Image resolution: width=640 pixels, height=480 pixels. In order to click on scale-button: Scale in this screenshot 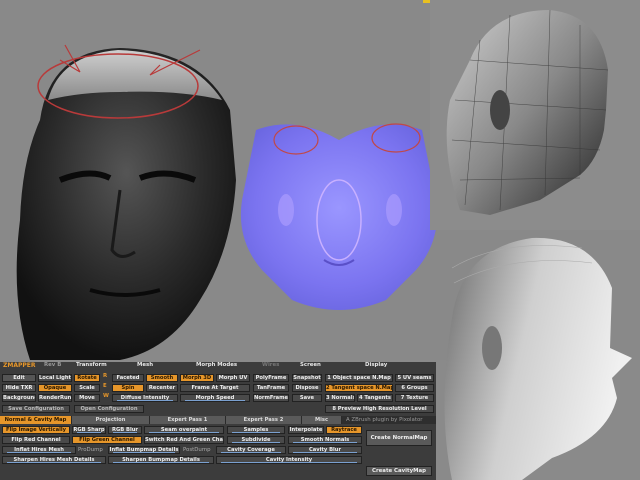, I will do `click(87, 388)`.